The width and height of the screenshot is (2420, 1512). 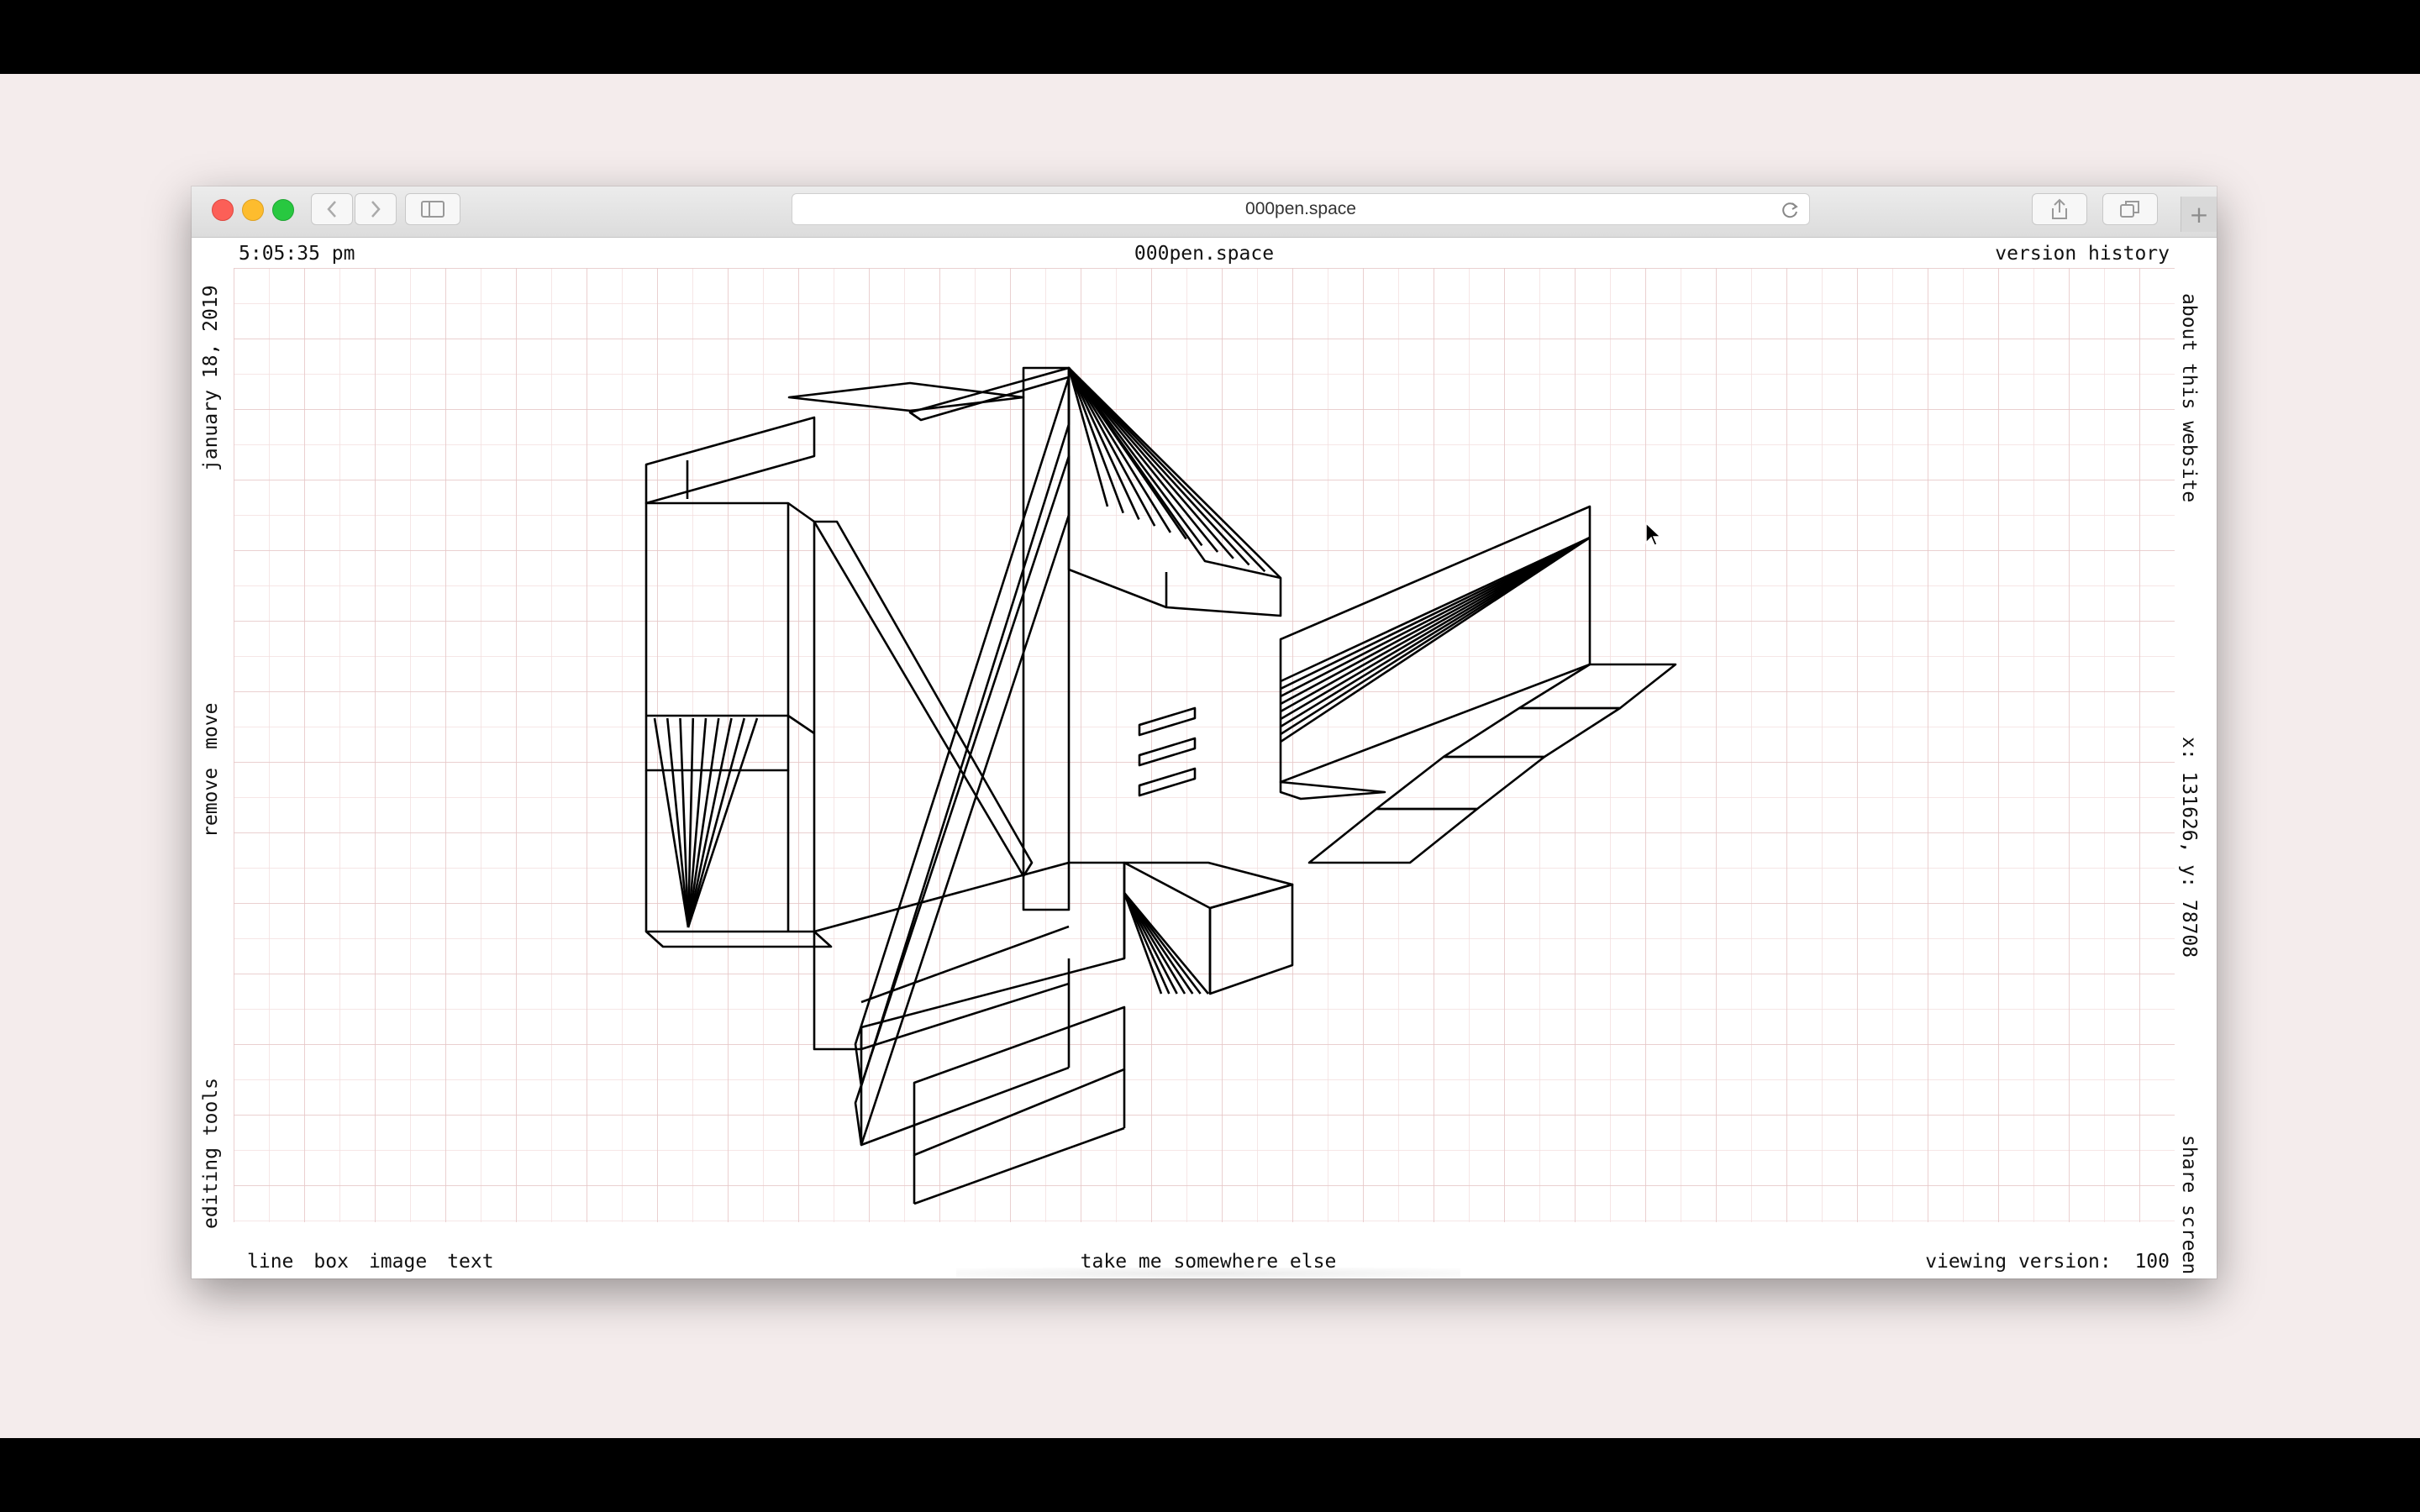 What do you see at coordinates (2189, 1204) in the screenshot?
I see `share-screen-link: share screen` at bounding box center [2189, 1204].